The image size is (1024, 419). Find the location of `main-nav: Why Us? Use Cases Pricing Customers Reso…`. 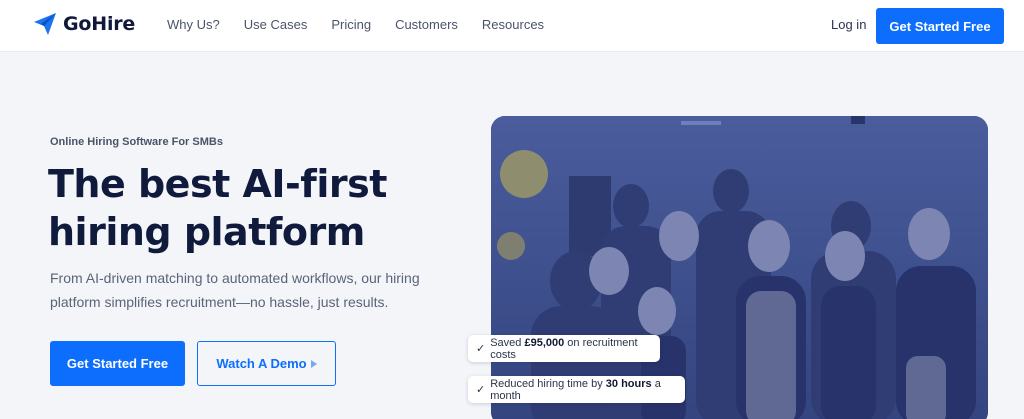

main-nav: Why Us? Use Cases Pricing Customers Reso… is located at coordinates (355, 24).